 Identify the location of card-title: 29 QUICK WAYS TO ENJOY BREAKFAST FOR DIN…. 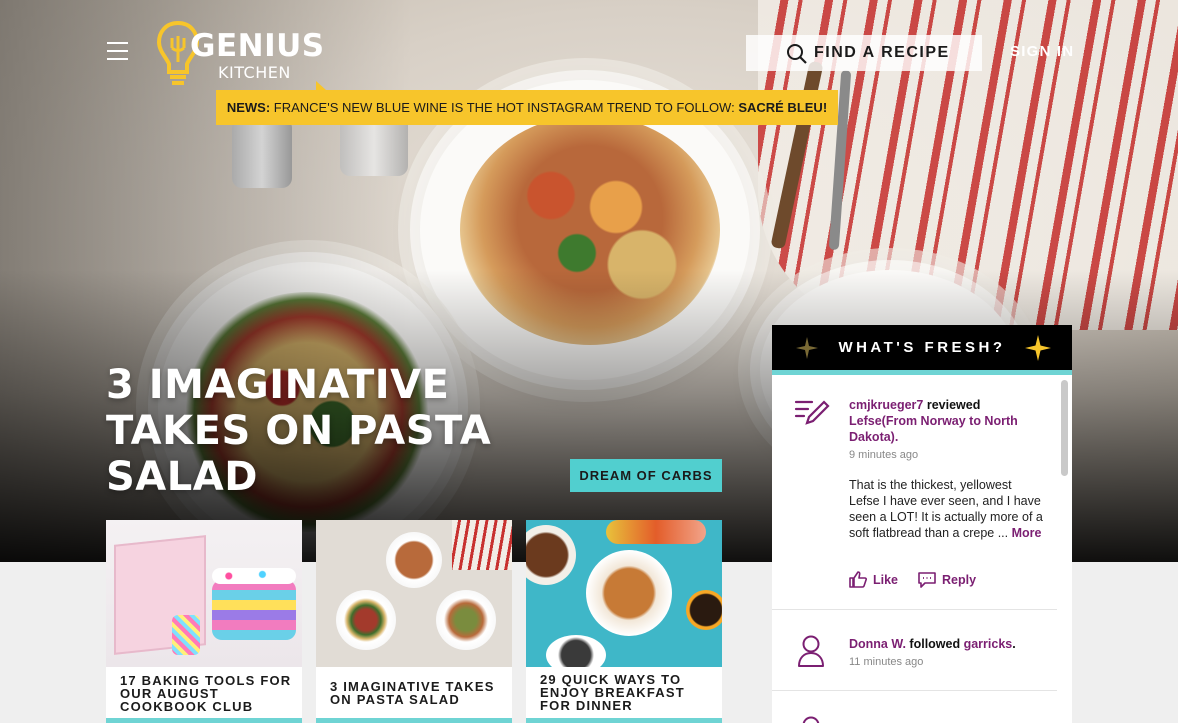
(612, 692).